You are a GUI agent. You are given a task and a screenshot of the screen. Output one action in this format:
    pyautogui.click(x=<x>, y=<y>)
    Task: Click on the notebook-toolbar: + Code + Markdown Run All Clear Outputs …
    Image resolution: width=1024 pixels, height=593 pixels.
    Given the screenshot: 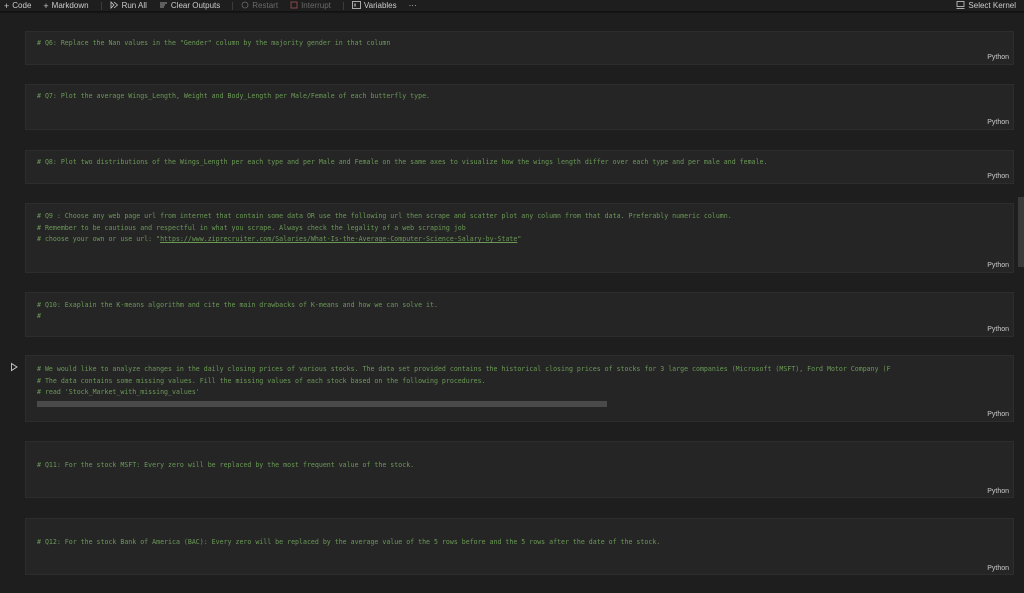 What is the action you would take?
    pyautogui.click(x=512, y=5)
    